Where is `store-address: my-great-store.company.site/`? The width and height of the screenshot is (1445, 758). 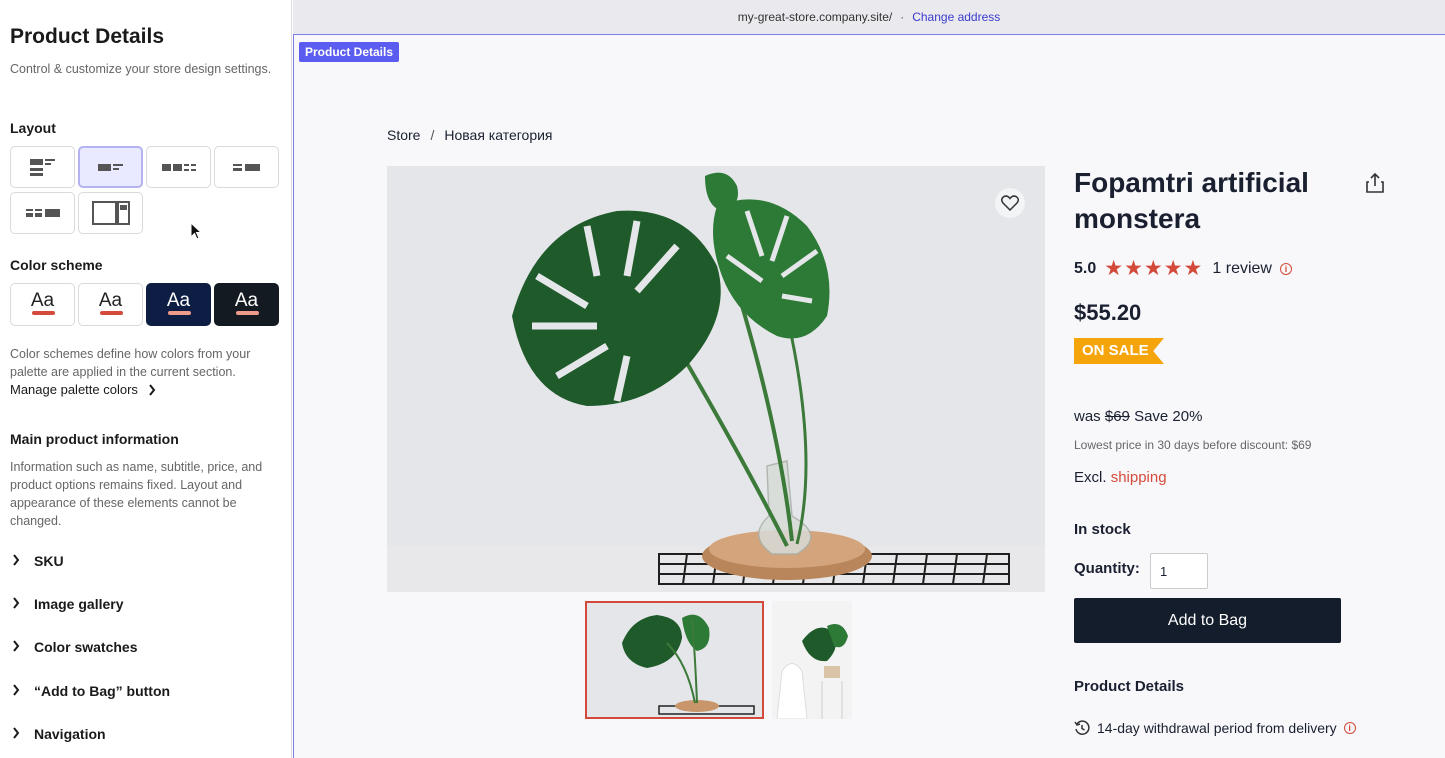
store-address: my-great-store.company.site/ is located at coordinates (815, 17).